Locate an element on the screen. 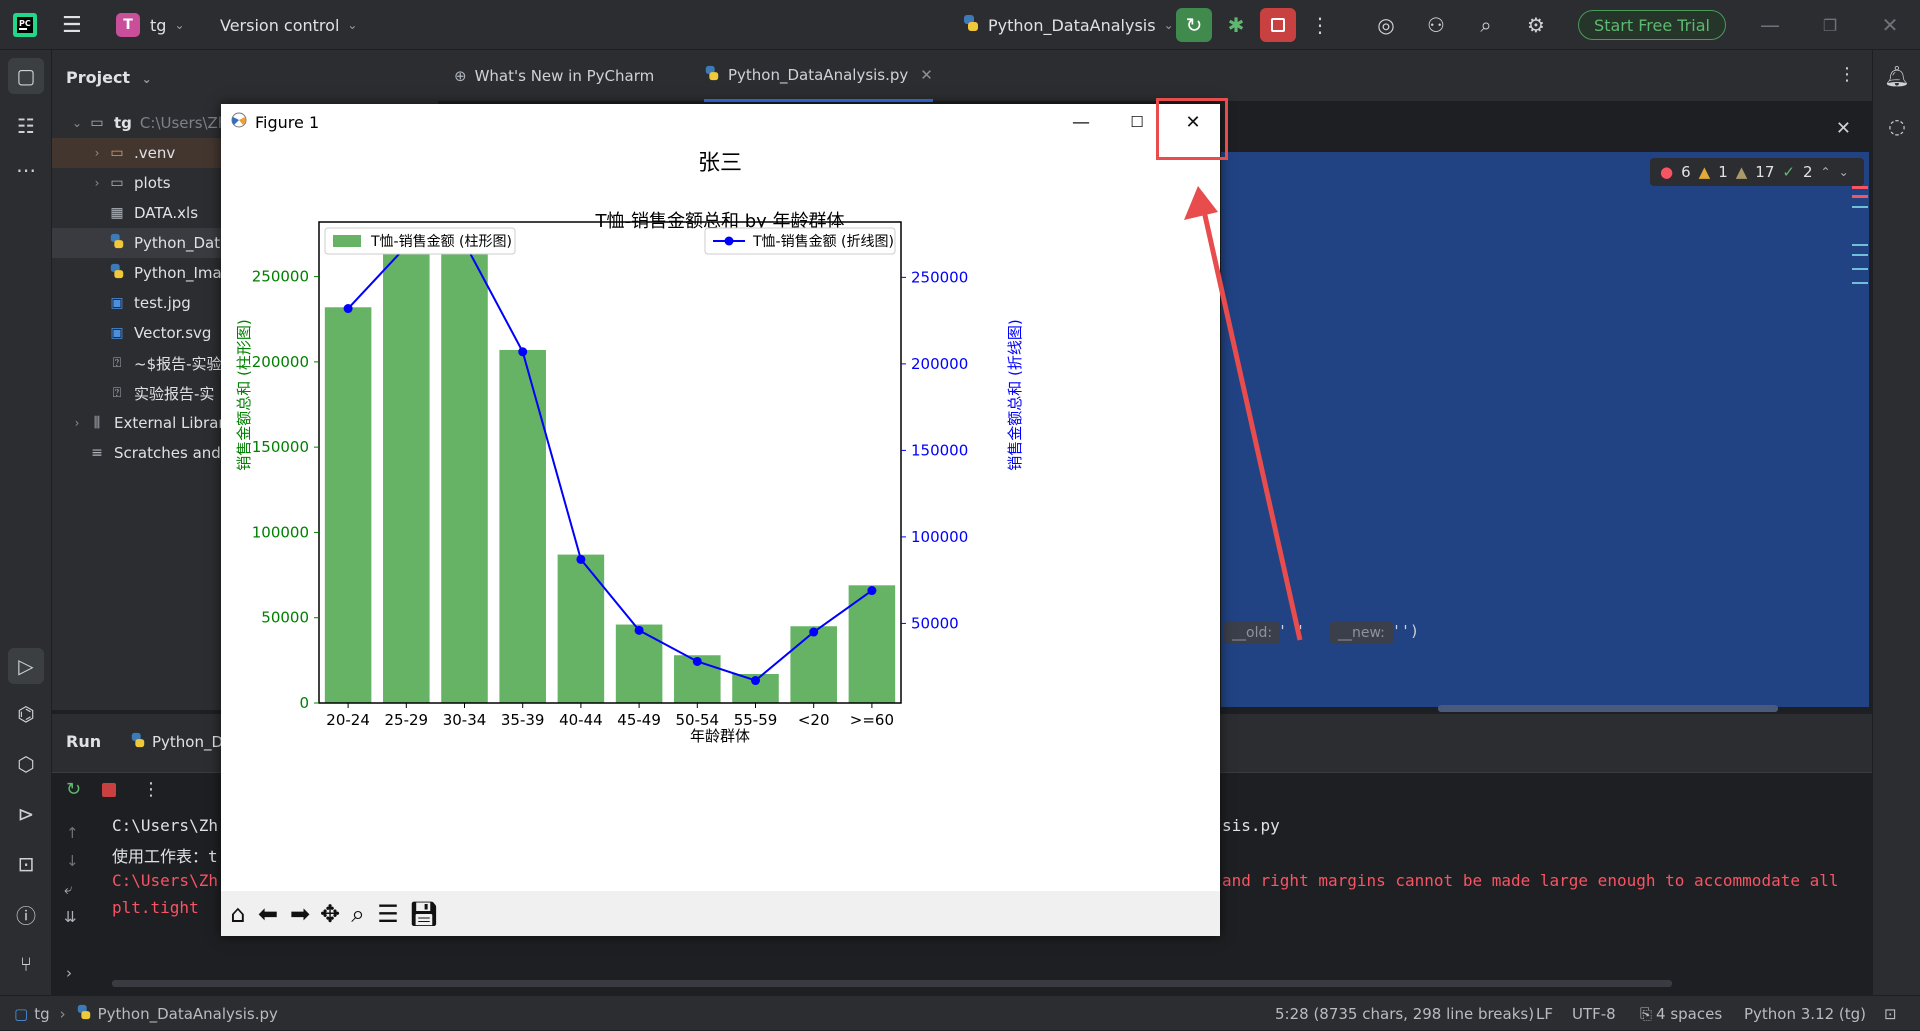 This screenshot has height=1031, width=1920. restore-icon: ❐ is located at coordinates (1830, 25).